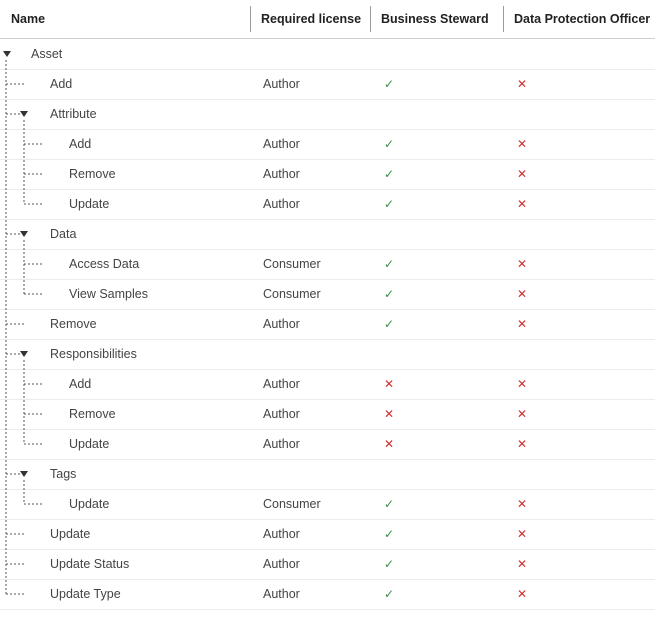 The width and height of the screenshot is (659, 621). I want to click on tree-group-row: Tags, so click(327, 474).